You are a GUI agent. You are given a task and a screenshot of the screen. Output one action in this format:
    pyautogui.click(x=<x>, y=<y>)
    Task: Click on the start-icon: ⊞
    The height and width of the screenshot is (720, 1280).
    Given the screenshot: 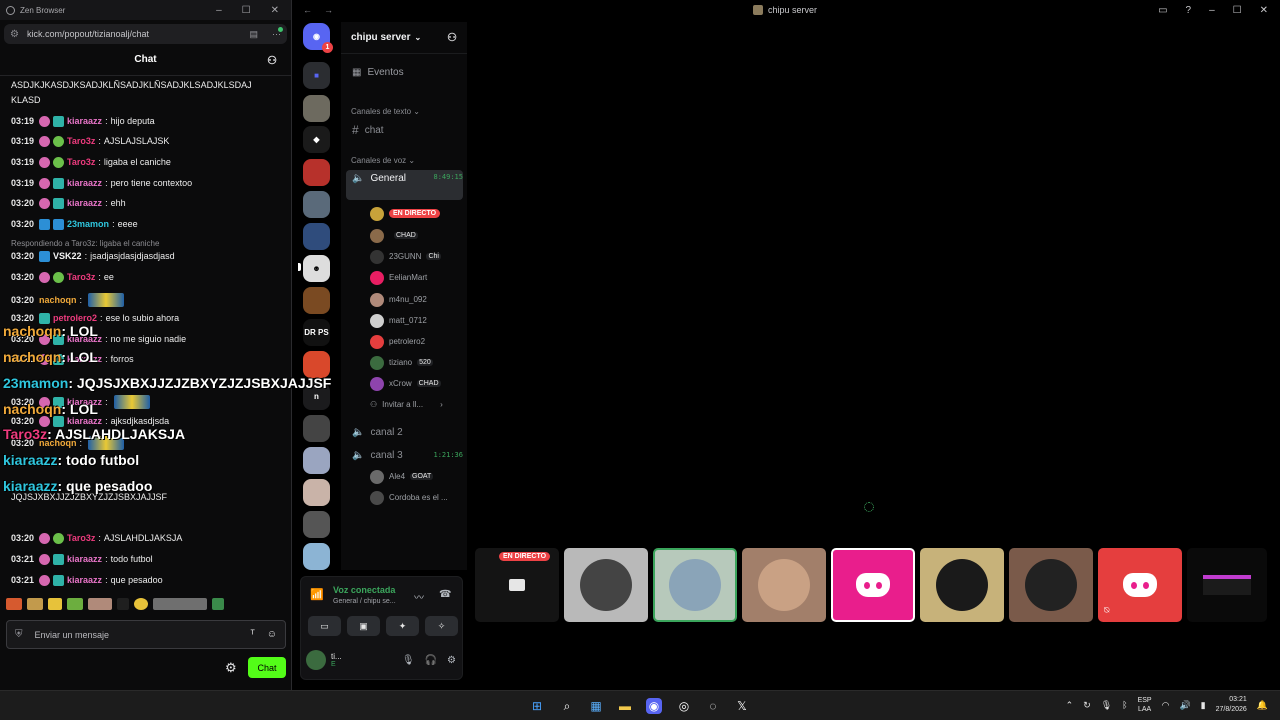 What is the action you would take?
    pyautogui.click(x=537, y=706)
    